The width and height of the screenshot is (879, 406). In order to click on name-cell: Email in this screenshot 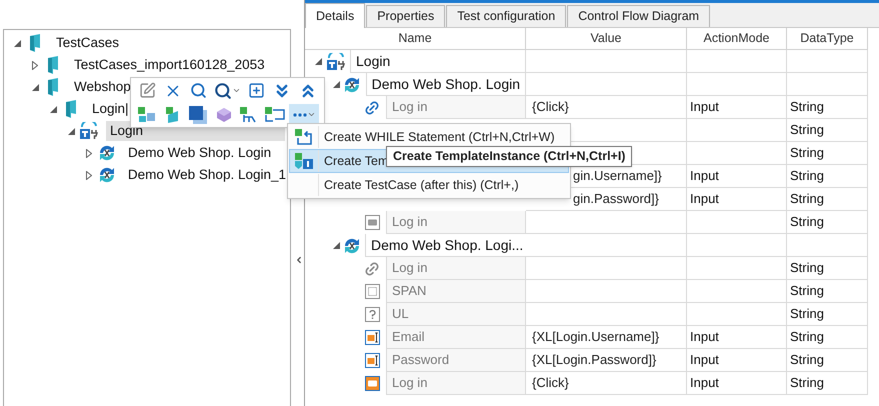, I will do `click(456, 337)`.